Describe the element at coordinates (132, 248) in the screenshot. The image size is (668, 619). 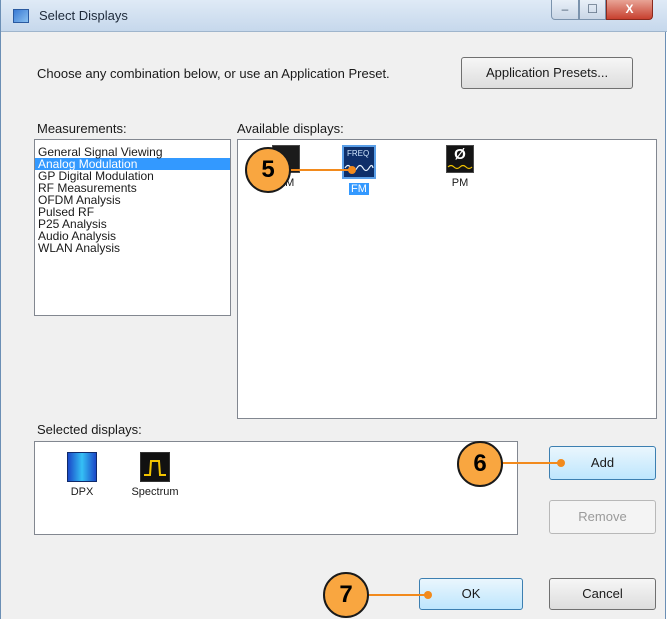
I see `list-item: WLAN Analysis` at that location.